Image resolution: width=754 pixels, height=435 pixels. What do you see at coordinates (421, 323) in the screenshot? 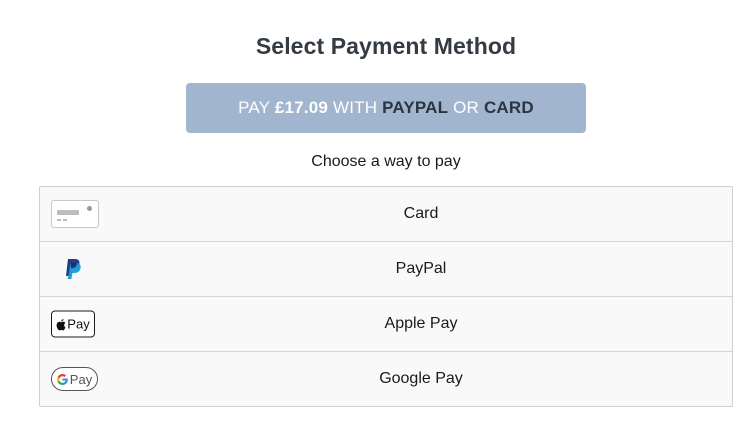
I see `payment-method-label: Apple Pay` at bounding box center [421, 323].